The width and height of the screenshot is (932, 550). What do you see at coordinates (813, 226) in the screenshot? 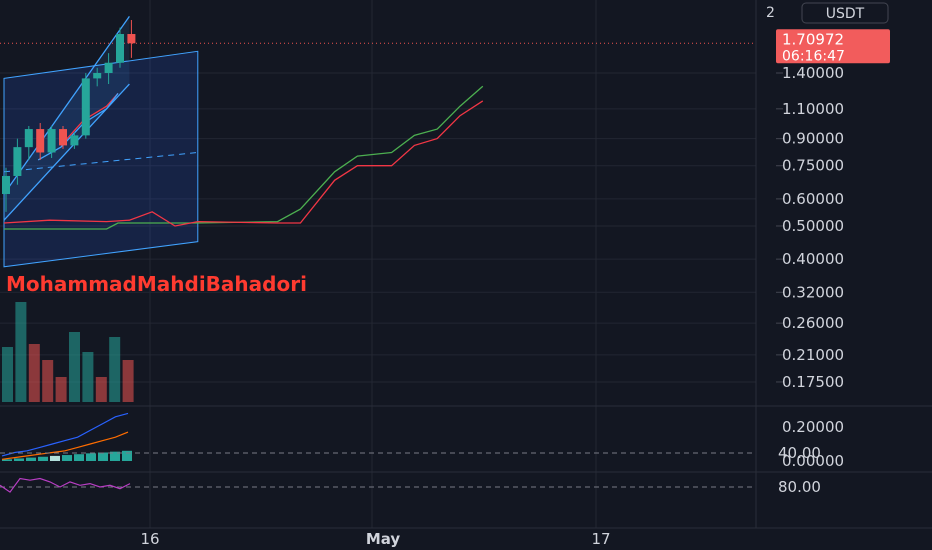
I see `price-tick-label: 0.50000` at bounding box center [813, 226].